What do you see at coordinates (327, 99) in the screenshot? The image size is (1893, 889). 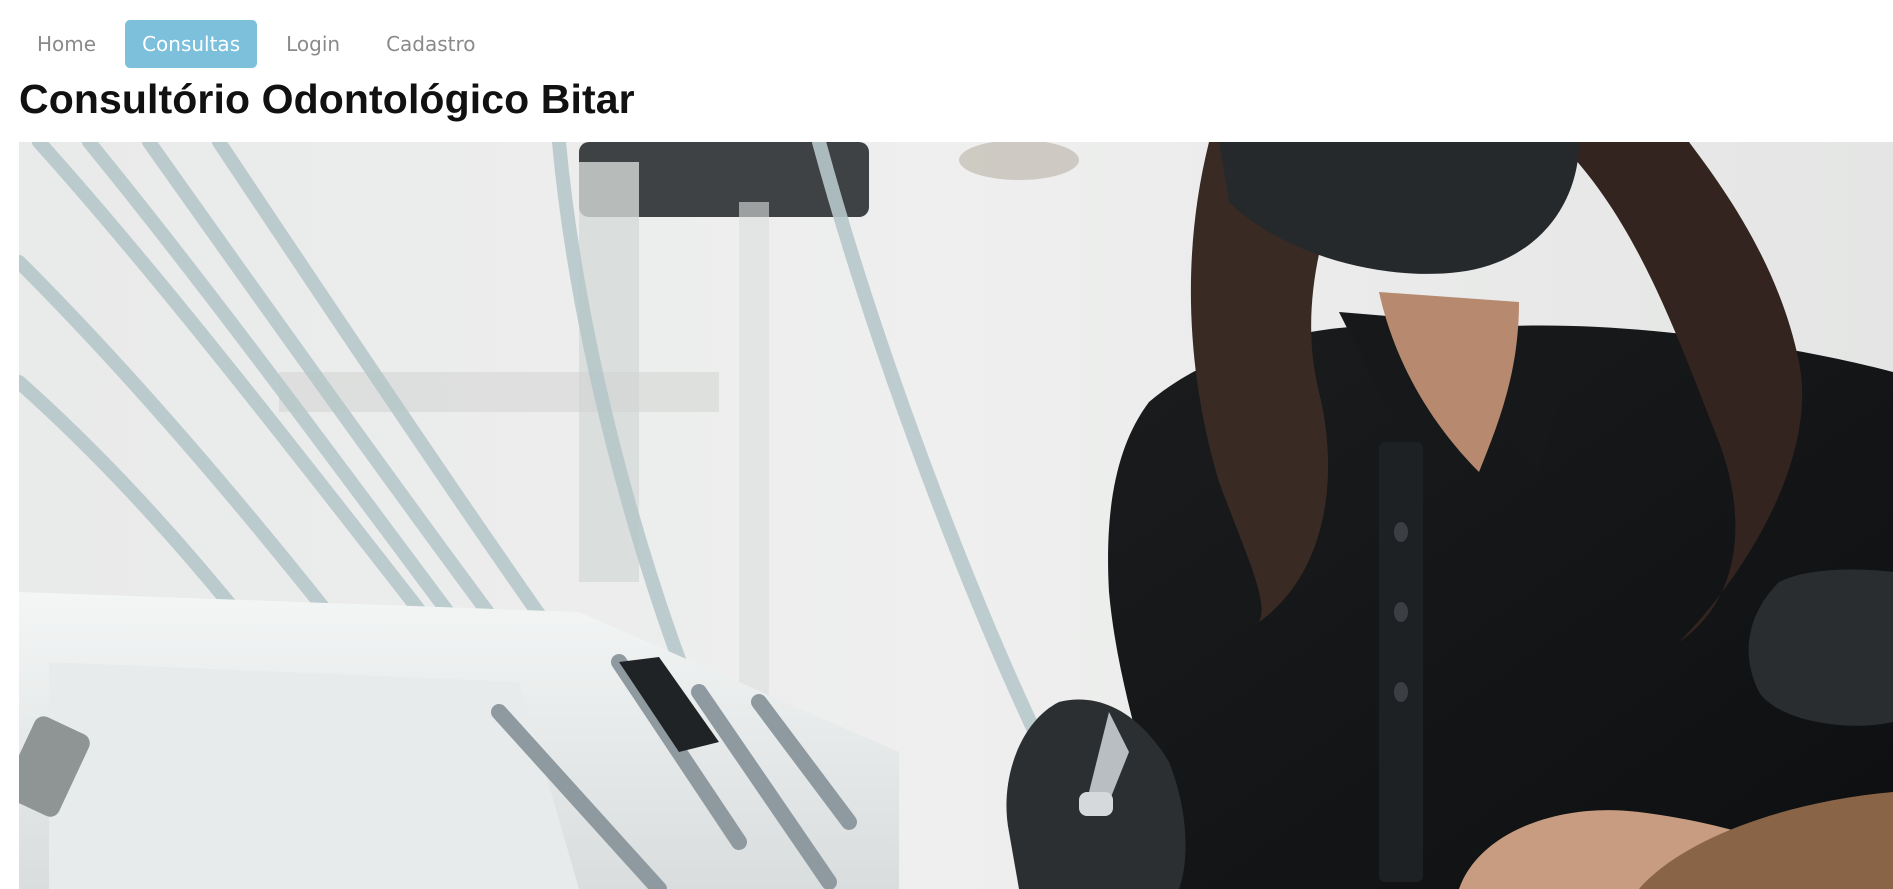 I see `page-title: Consultório Odontológico Bitar` at bounding box center [327, 99].